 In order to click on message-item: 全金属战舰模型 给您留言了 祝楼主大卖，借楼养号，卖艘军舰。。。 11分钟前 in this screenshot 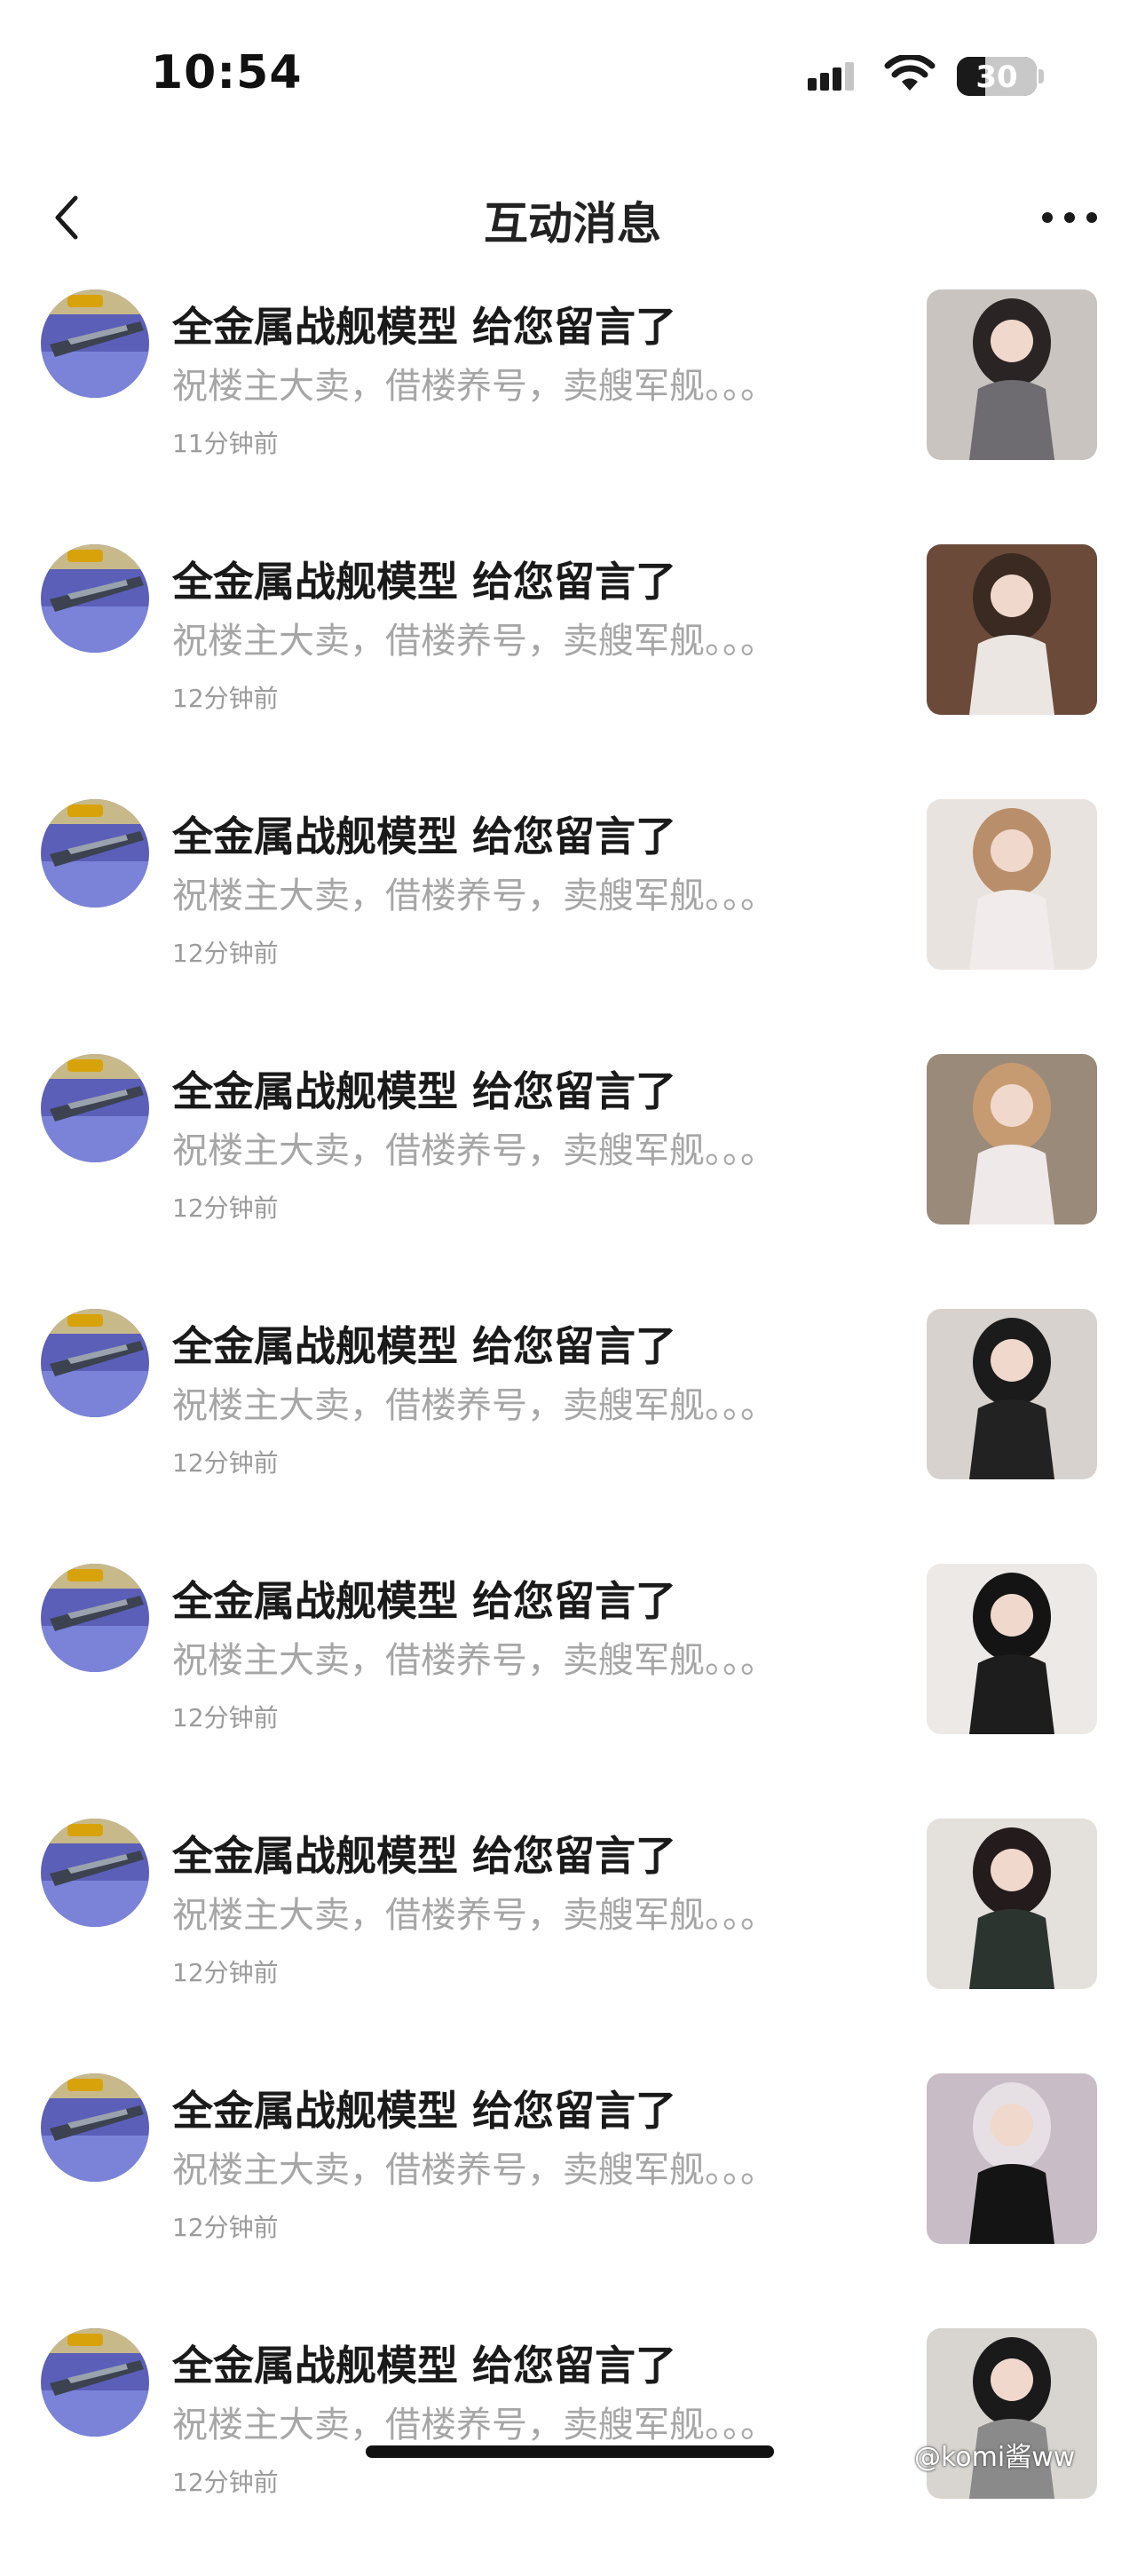, I will do `click(572, 410)`.